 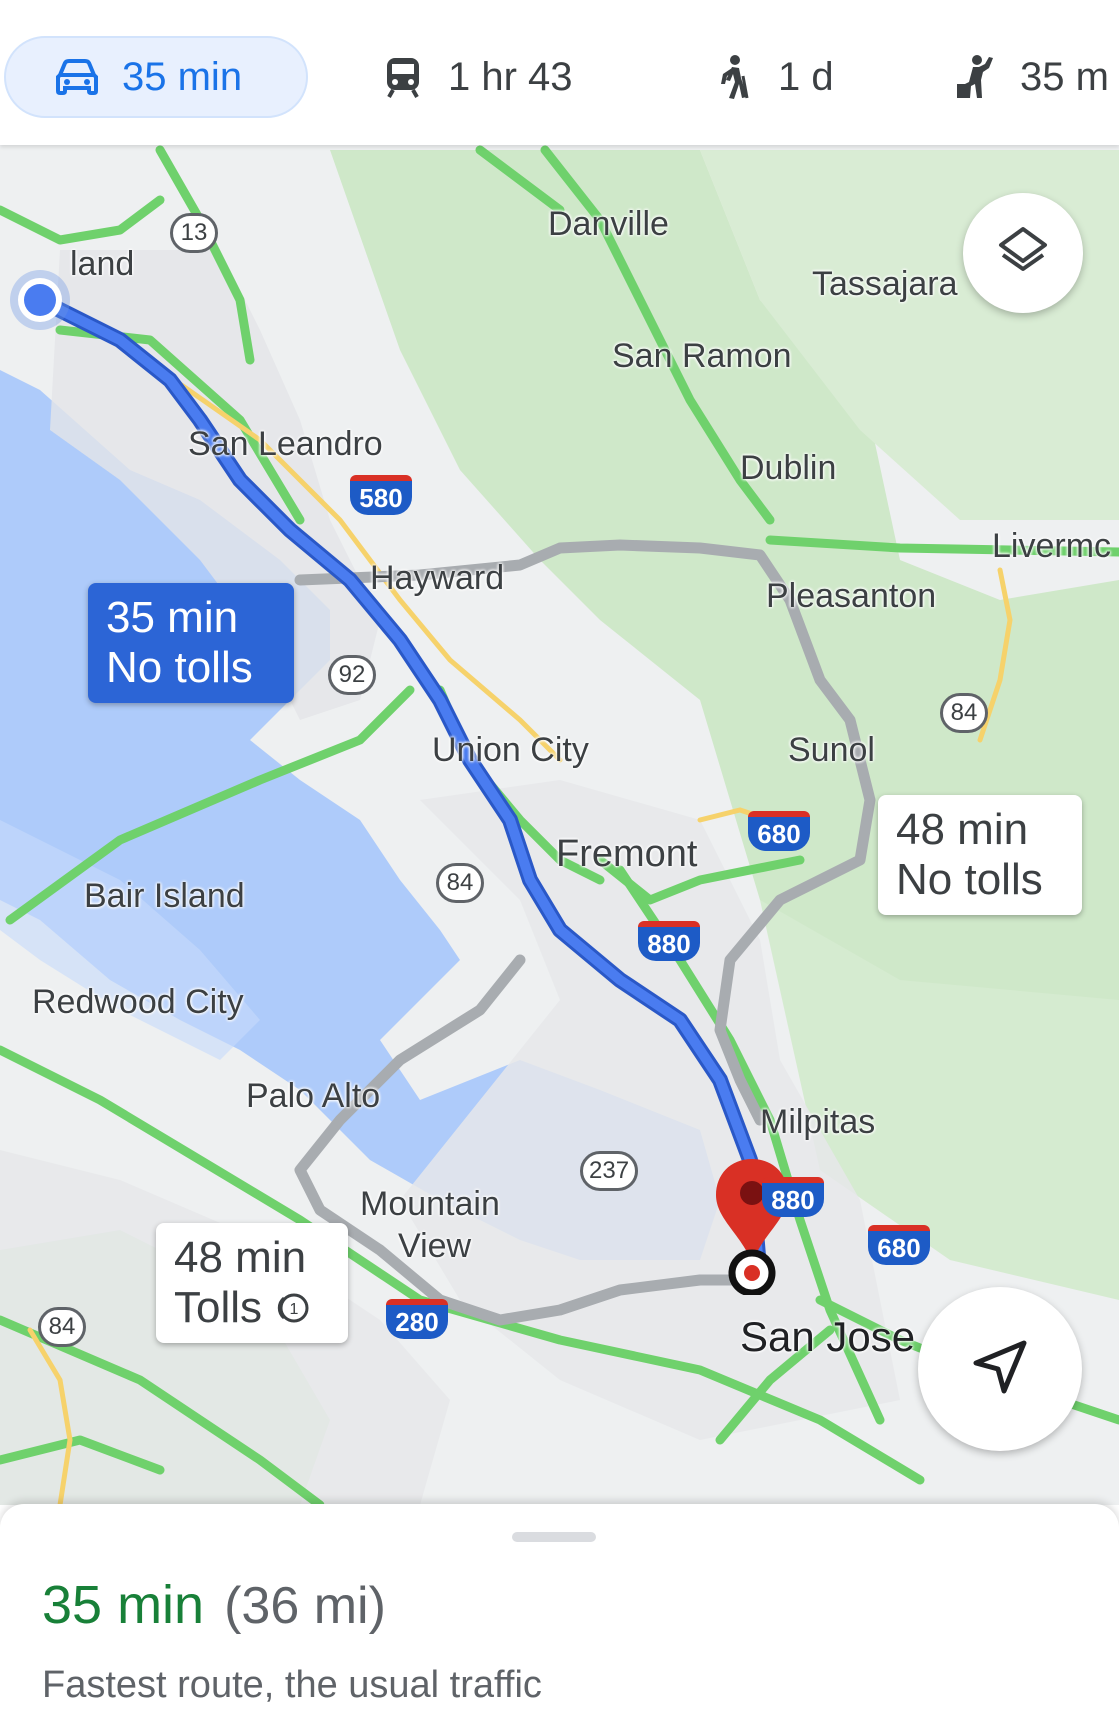 What do you see at coordinates (818, 1122) in the screenshot?
I see `place-label-milpitas: Milpitas` at bounding box center [818, 1122].